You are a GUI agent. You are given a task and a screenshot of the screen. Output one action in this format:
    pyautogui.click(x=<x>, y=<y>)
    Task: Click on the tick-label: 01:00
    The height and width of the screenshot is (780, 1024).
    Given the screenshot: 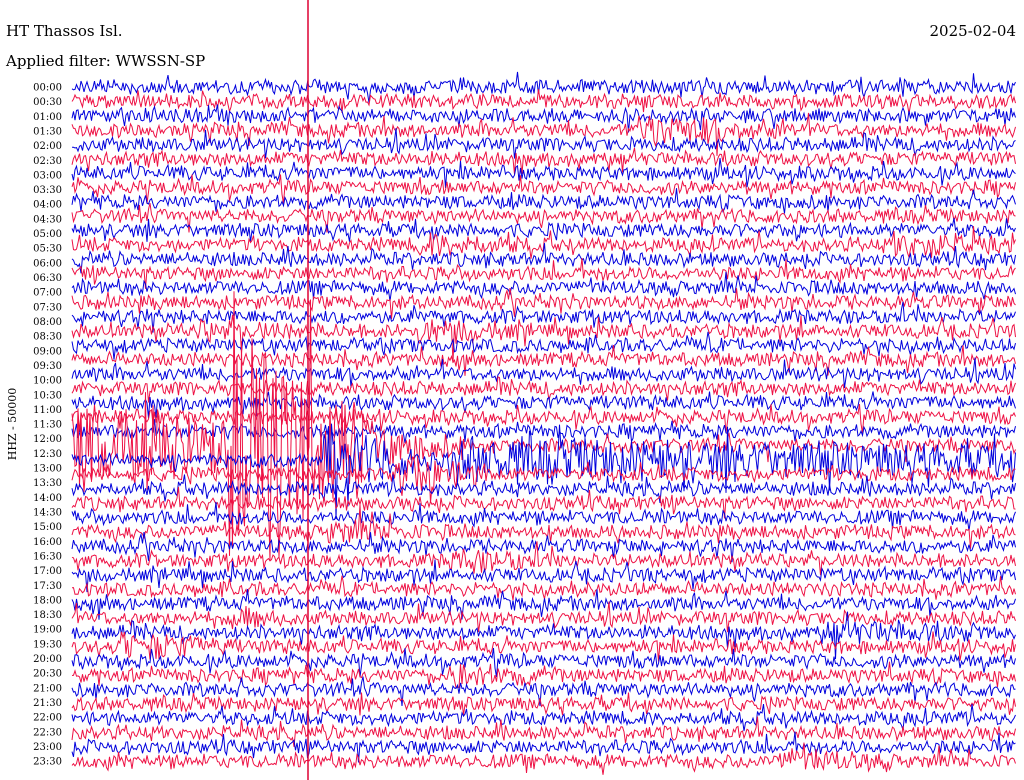 What is the action you would take?
    pyautogui.click(x=47, y=117)
    